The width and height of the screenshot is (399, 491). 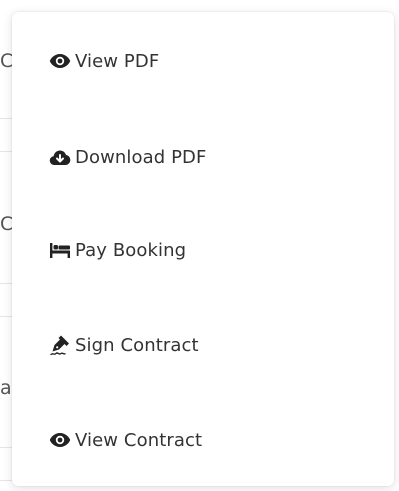 I want to click on menu-item-view-contract: View Contract, so click(x=125, y=440).